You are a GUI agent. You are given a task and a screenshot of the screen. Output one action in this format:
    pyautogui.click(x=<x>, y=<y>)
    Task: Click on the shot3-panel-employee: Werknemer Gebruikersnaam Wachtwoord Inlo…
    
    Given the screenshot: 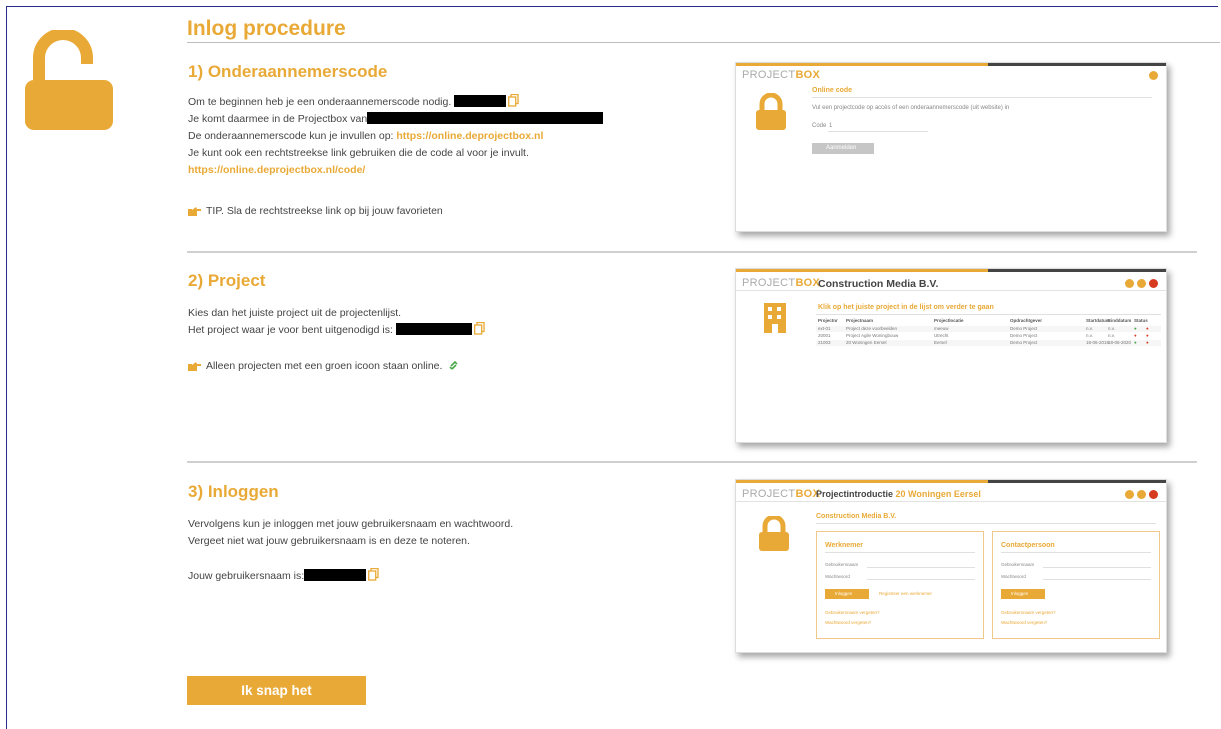 What is the action you would take?
    pyautogui.click(x=900, y=585)
    